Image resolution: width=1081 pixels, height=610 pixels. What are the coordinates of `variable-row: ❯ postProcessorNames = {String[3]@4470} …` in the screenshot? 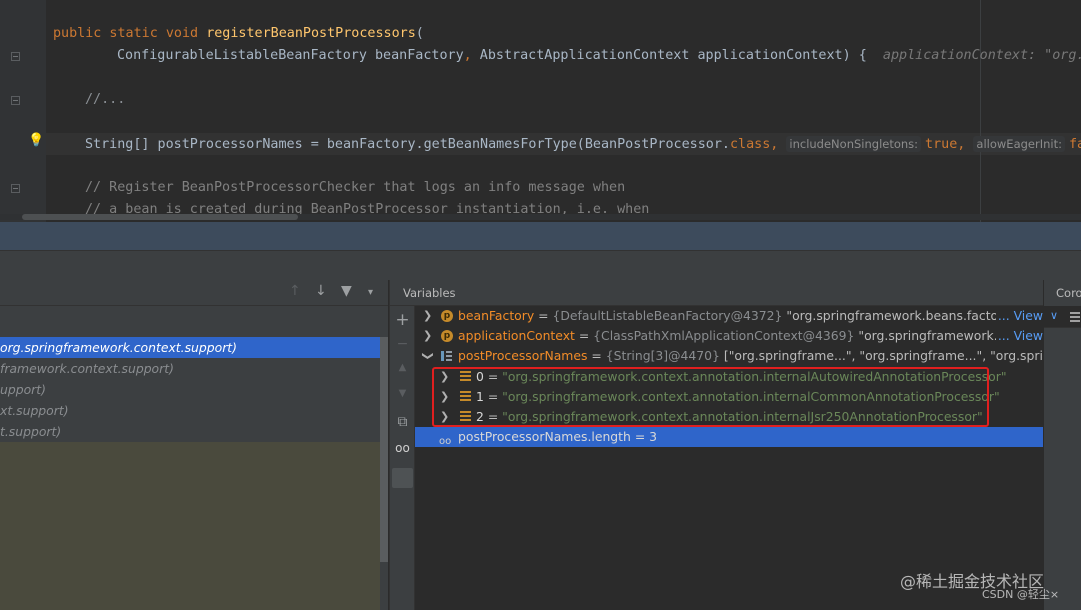 It's located at (729, 356).